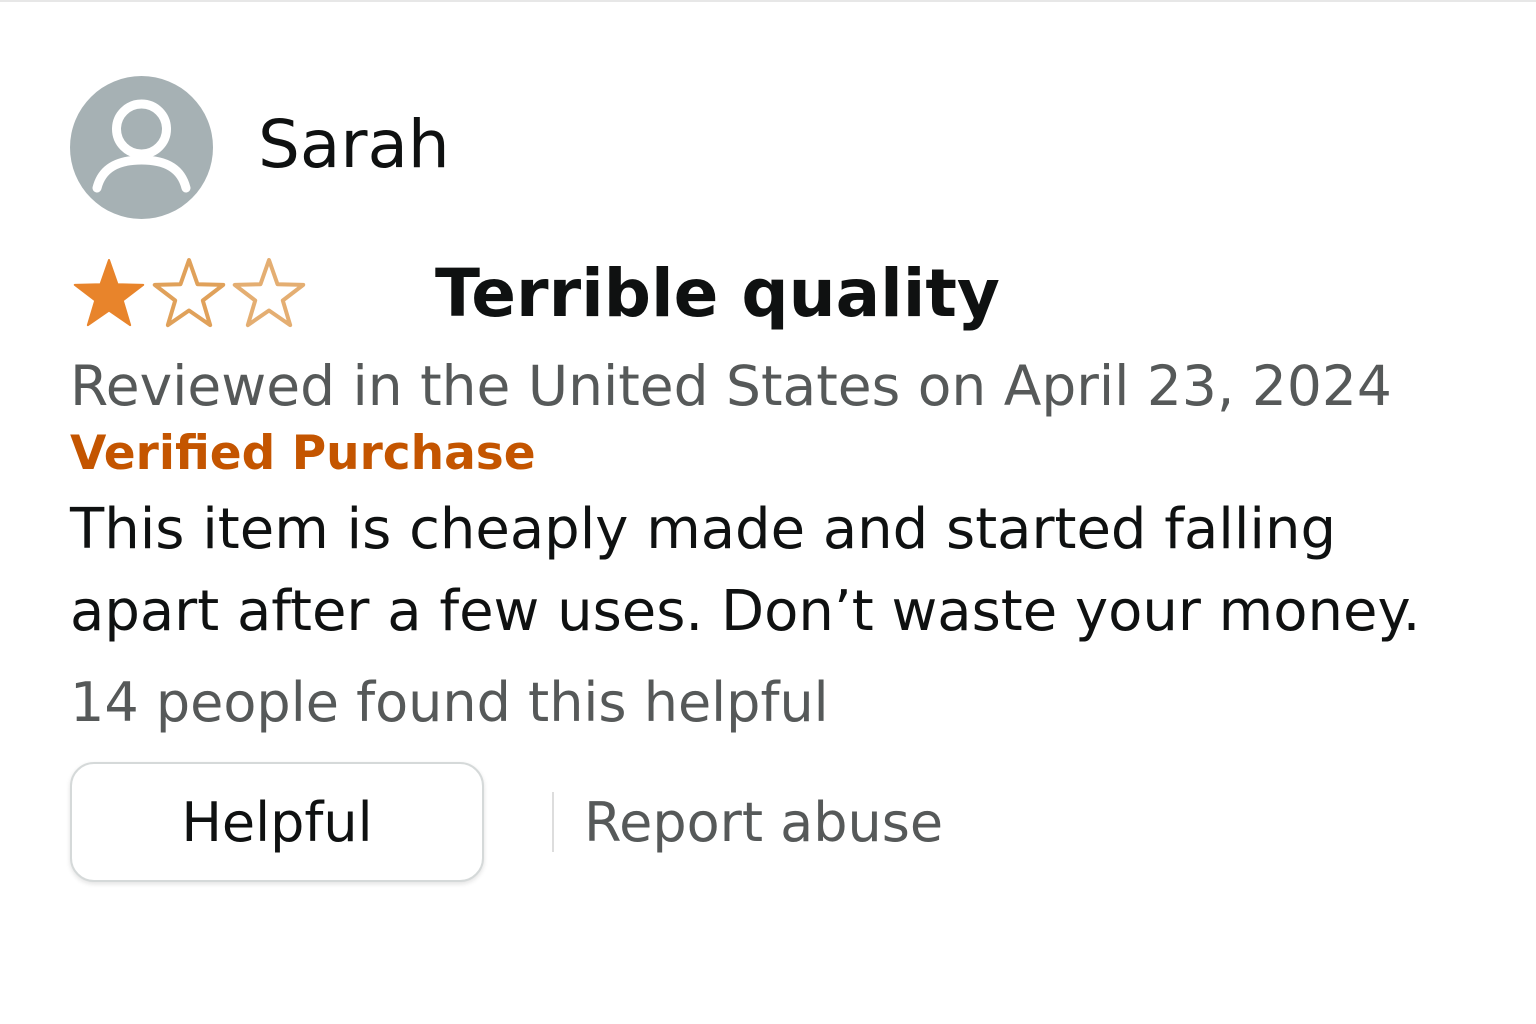  I want to click on star-rating, so click(236, 294).